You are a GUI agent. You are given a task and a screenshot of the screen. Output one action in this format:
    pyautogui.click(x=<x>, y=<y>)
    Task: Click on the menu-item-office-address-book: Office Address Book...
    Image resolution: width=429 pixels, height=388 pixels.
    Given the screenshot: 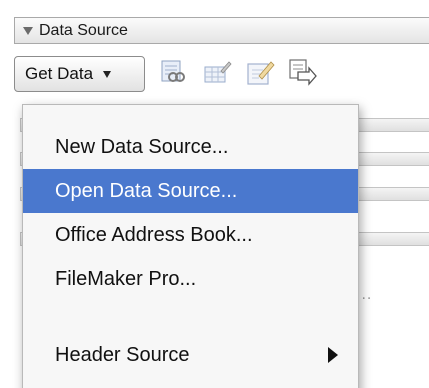 What is the action you would take?
    pyautogui.click(x=190, y=235)
    